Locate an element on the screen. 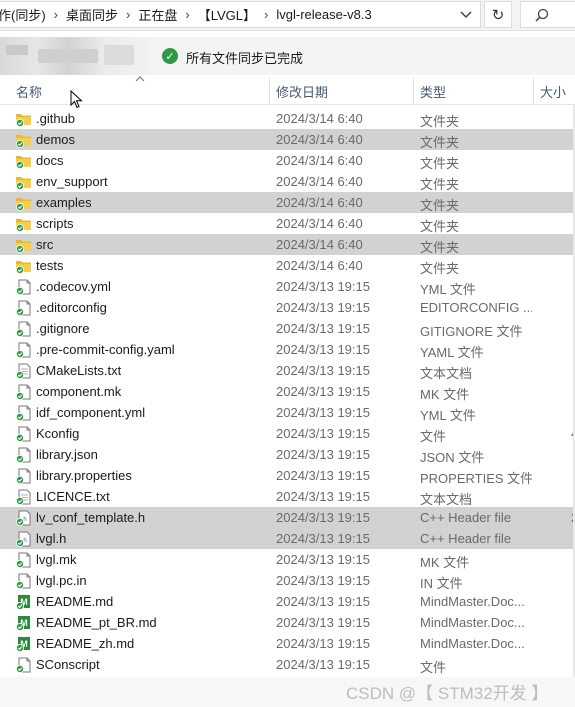  file-type: MK 文件 is located at coordinates (445, 562).